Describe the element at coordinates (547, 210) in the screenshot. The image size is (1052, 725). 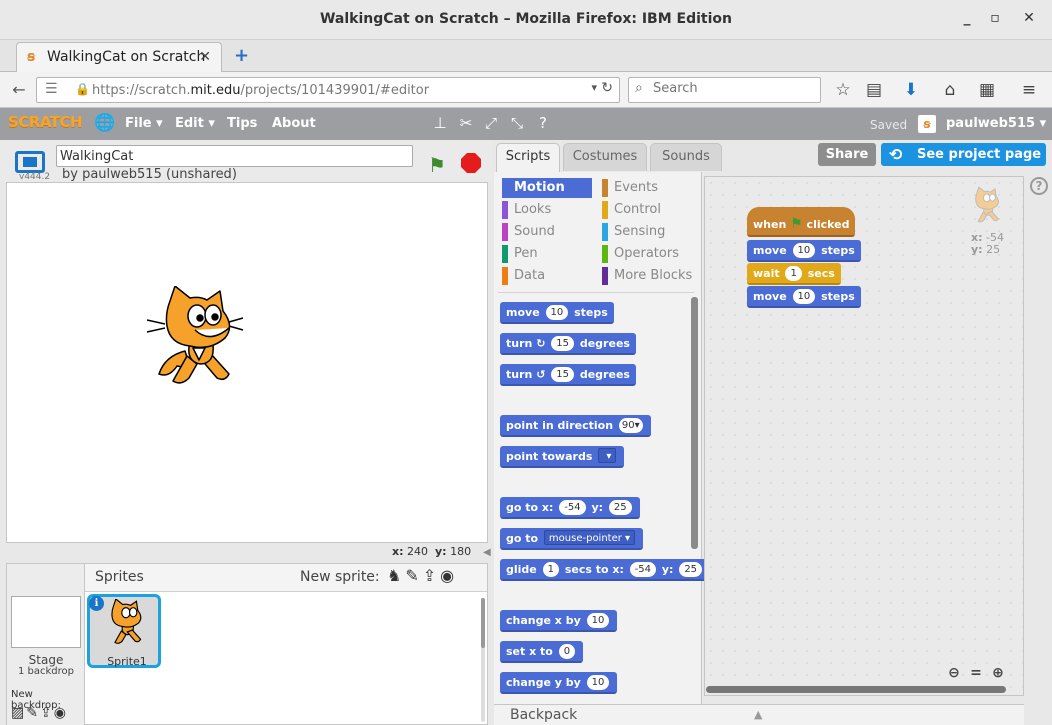
I see `category-looks: Looks` at that location.